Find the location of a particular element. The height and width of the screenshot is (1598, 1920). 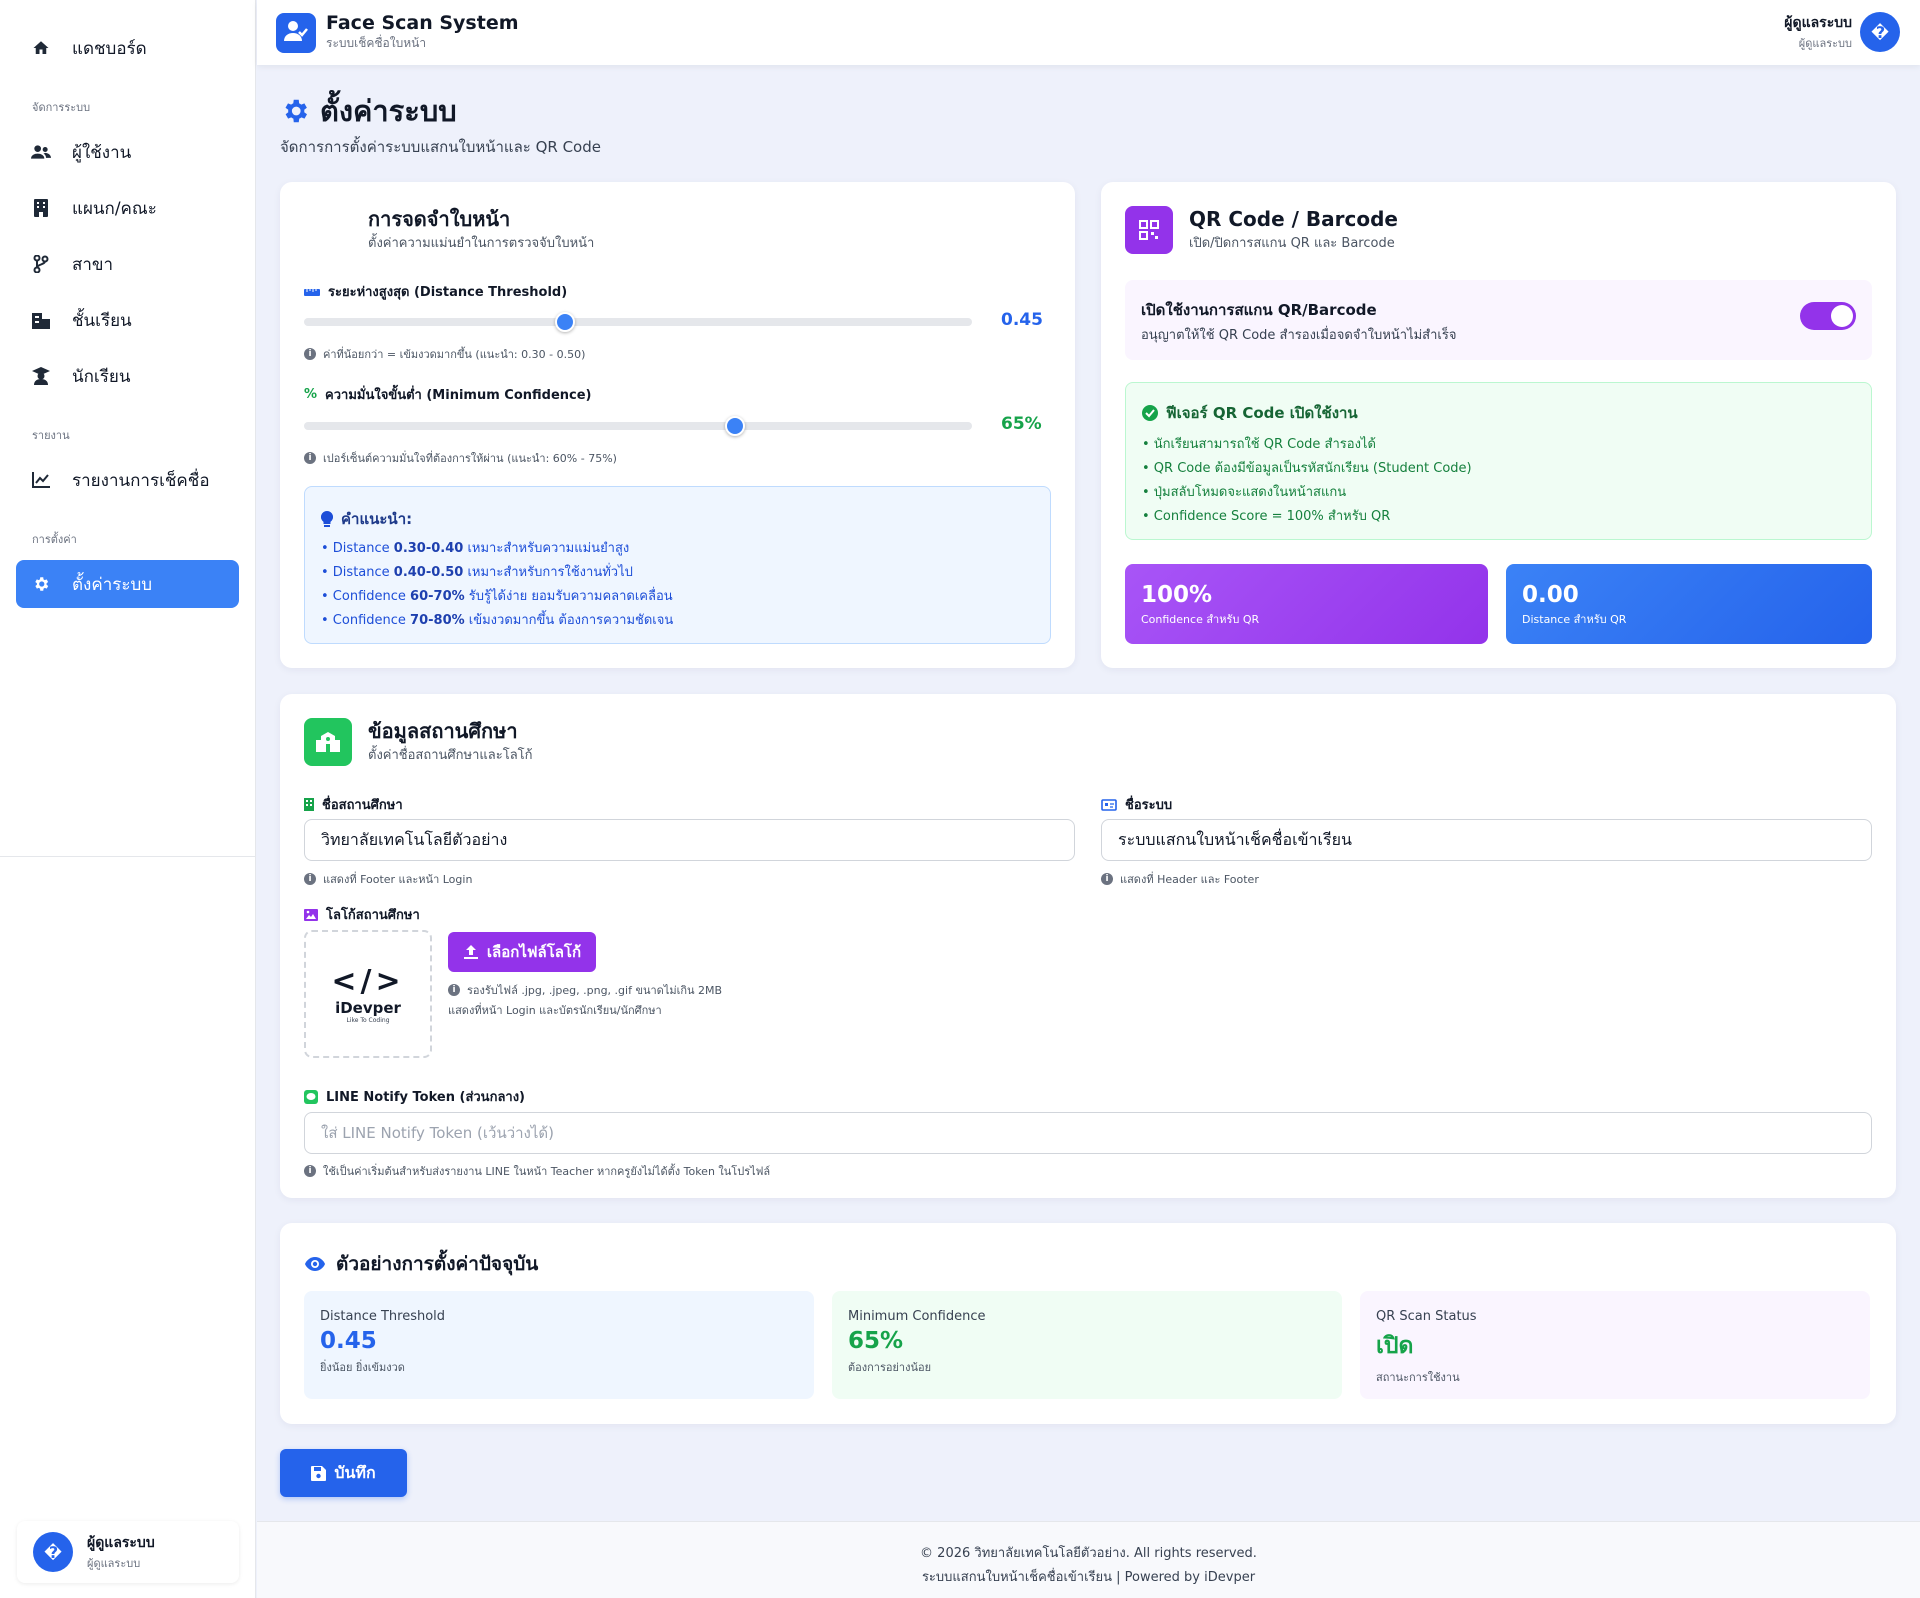

sidebar-user-card: � ผู้ดูแลระบบ ผู้ดูแลระบบ is located at coordinates (128, 1552).